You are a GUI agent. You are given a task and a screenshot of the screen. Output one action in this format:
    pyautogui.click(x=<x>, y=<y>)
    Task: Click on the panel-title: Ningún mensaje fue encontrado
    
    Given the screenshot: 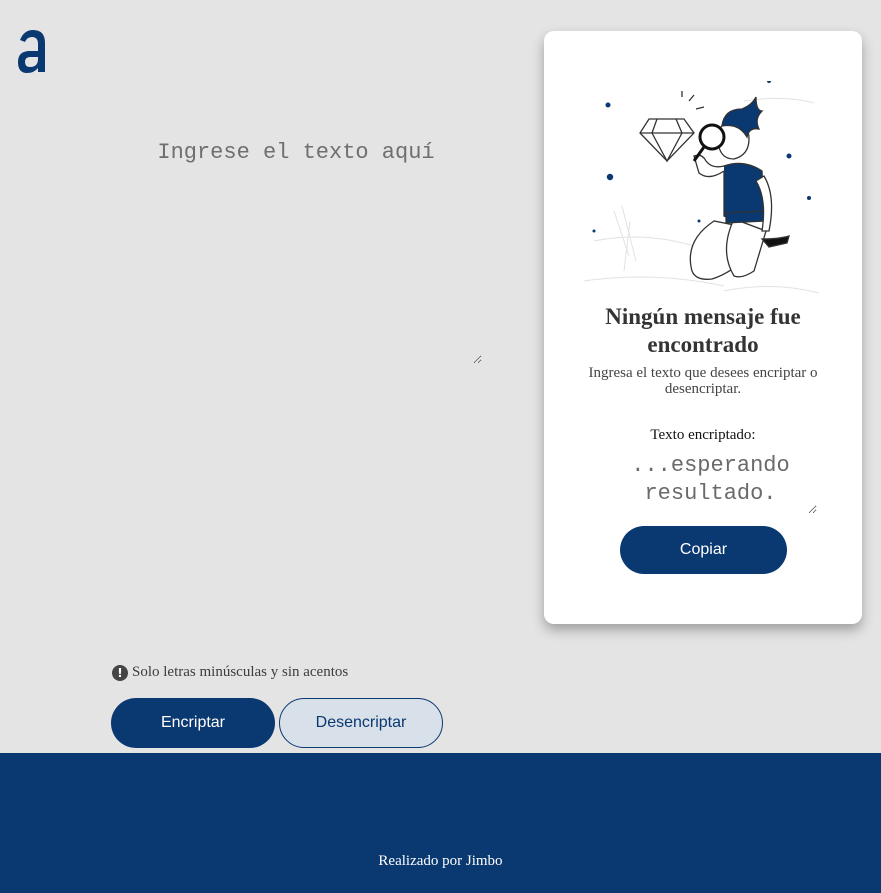 What is the action you would take?
    pyautogui.click(x=703, y=330)
    